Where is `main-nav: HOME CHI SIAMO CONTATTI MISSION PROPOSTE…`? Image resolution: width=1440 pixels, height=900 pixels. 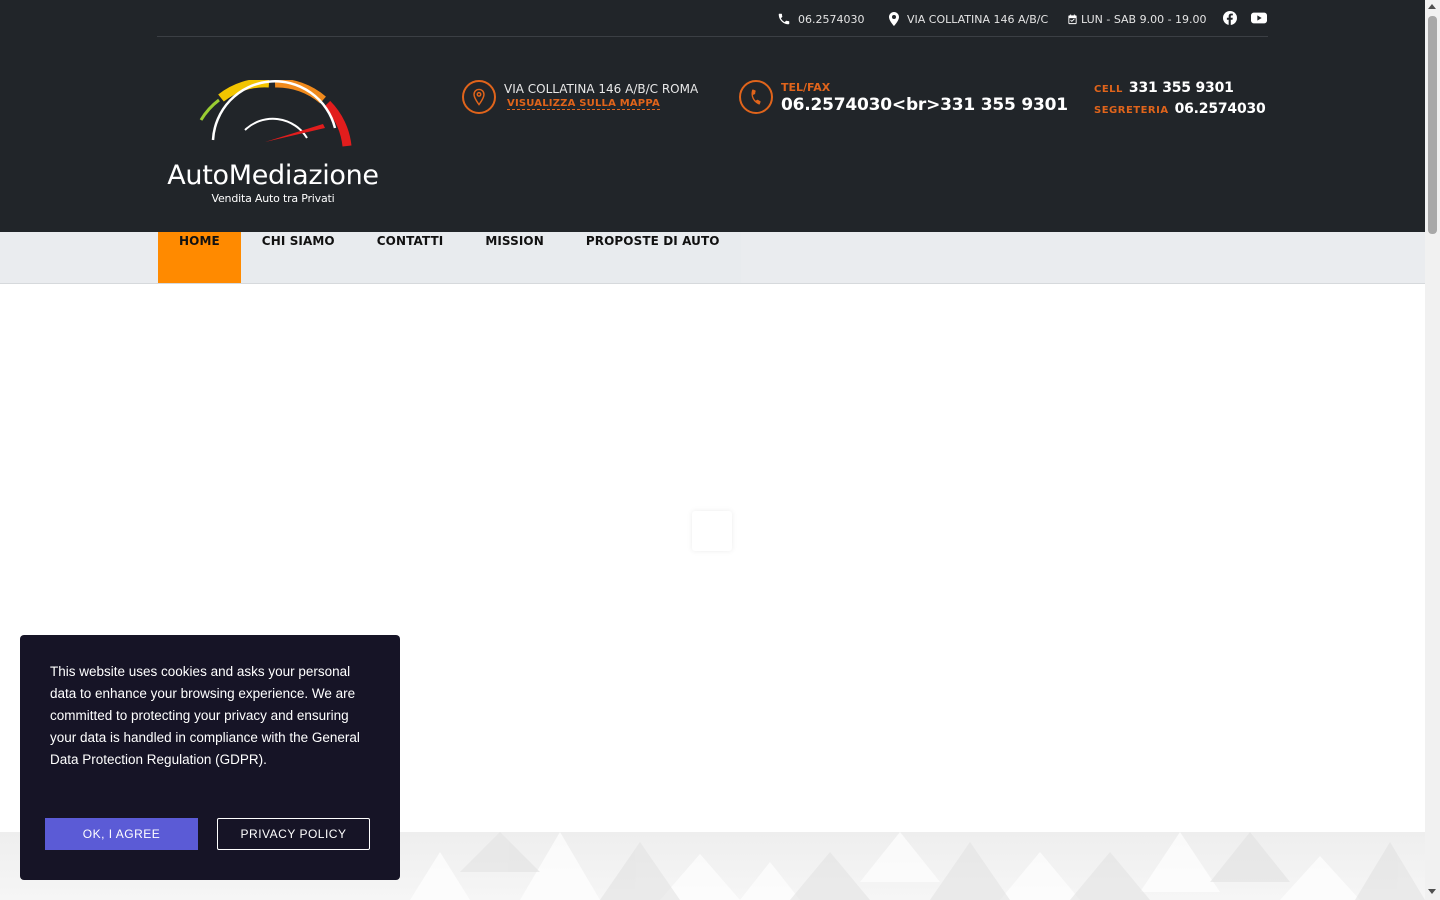 main-nav: HOME CHI SIAMO CONTATTI MISSION PROPOSTE… is located at coordinates (449, 257).